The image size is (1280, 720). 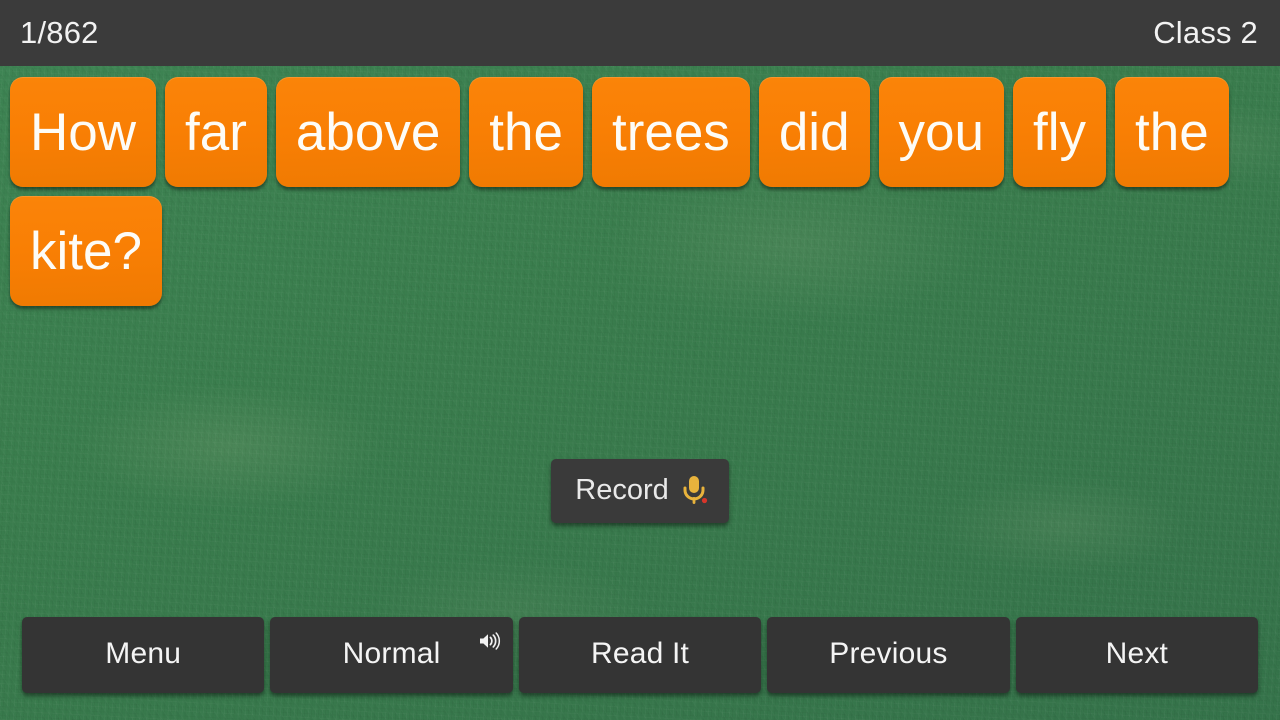 I want to click on progress-counter: 1/862, so click(x=59, y=32).